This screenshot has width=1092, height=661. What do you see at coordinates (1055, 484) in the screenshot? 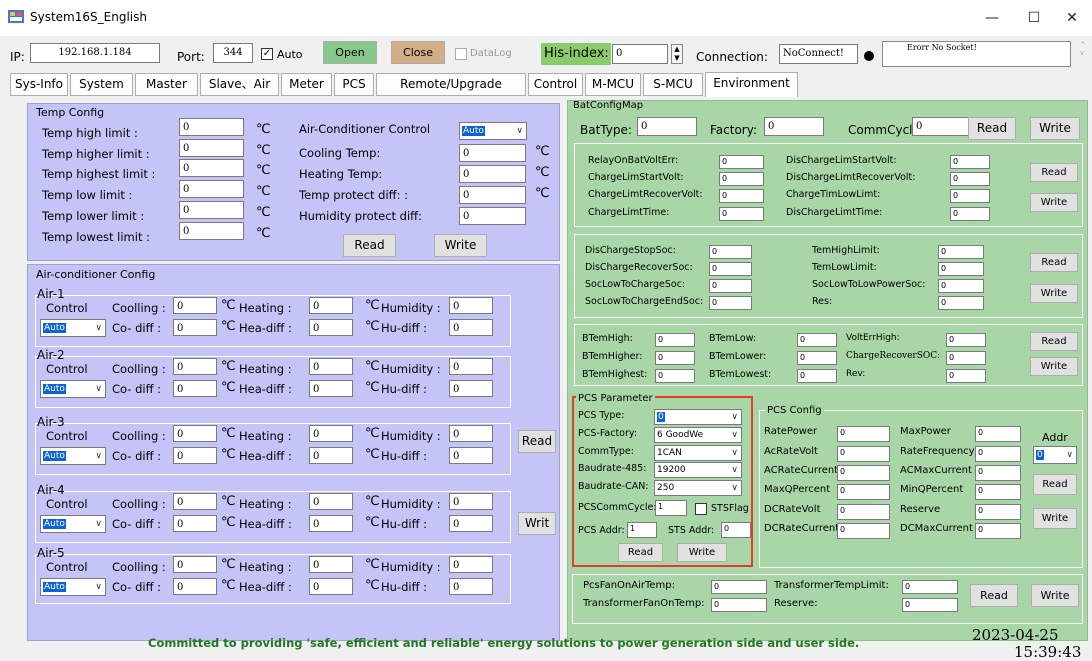
I see `pcscfg-read-button: Read` at bounding box center [1055, 484].